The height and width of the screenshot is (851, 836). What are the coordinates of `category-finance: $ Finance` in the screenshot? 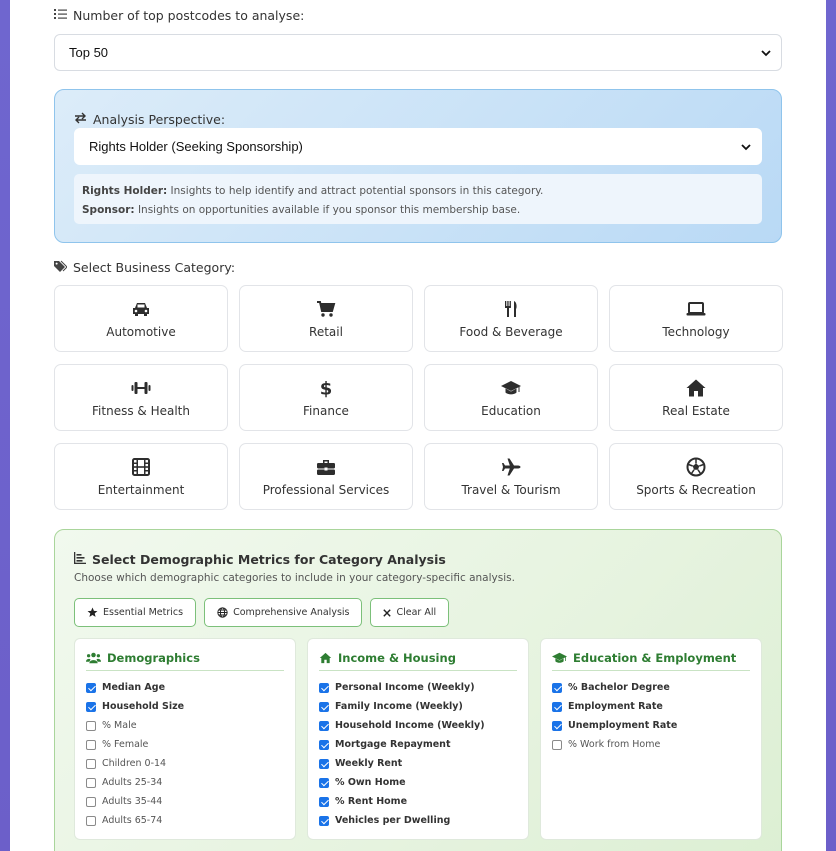 It's located at (326, 397).